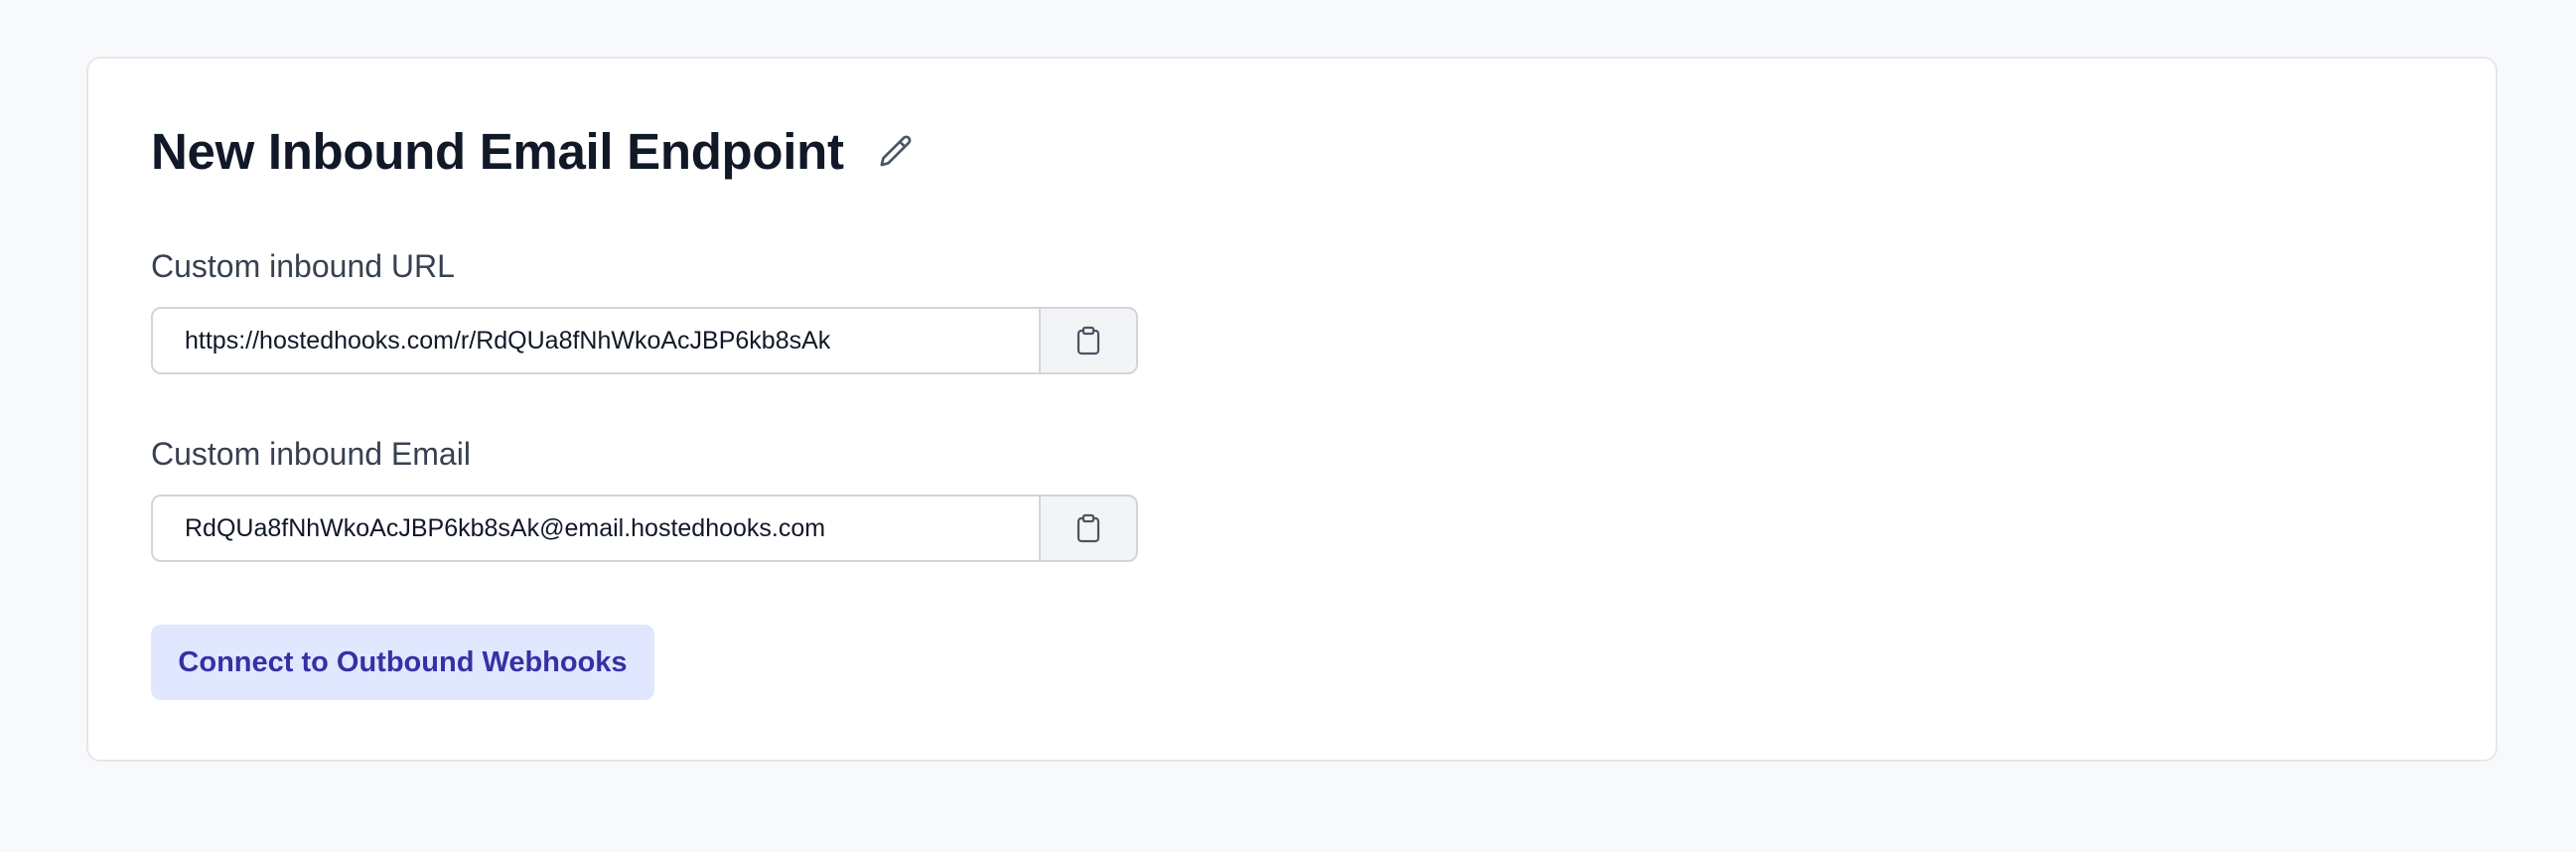 This screenshot has height=852, width=2576. What do you see at coordinates (534, 151) in the screenshot?
I see `title-row: New Inbound Email Endpoint` at bounding box center [534, 151].